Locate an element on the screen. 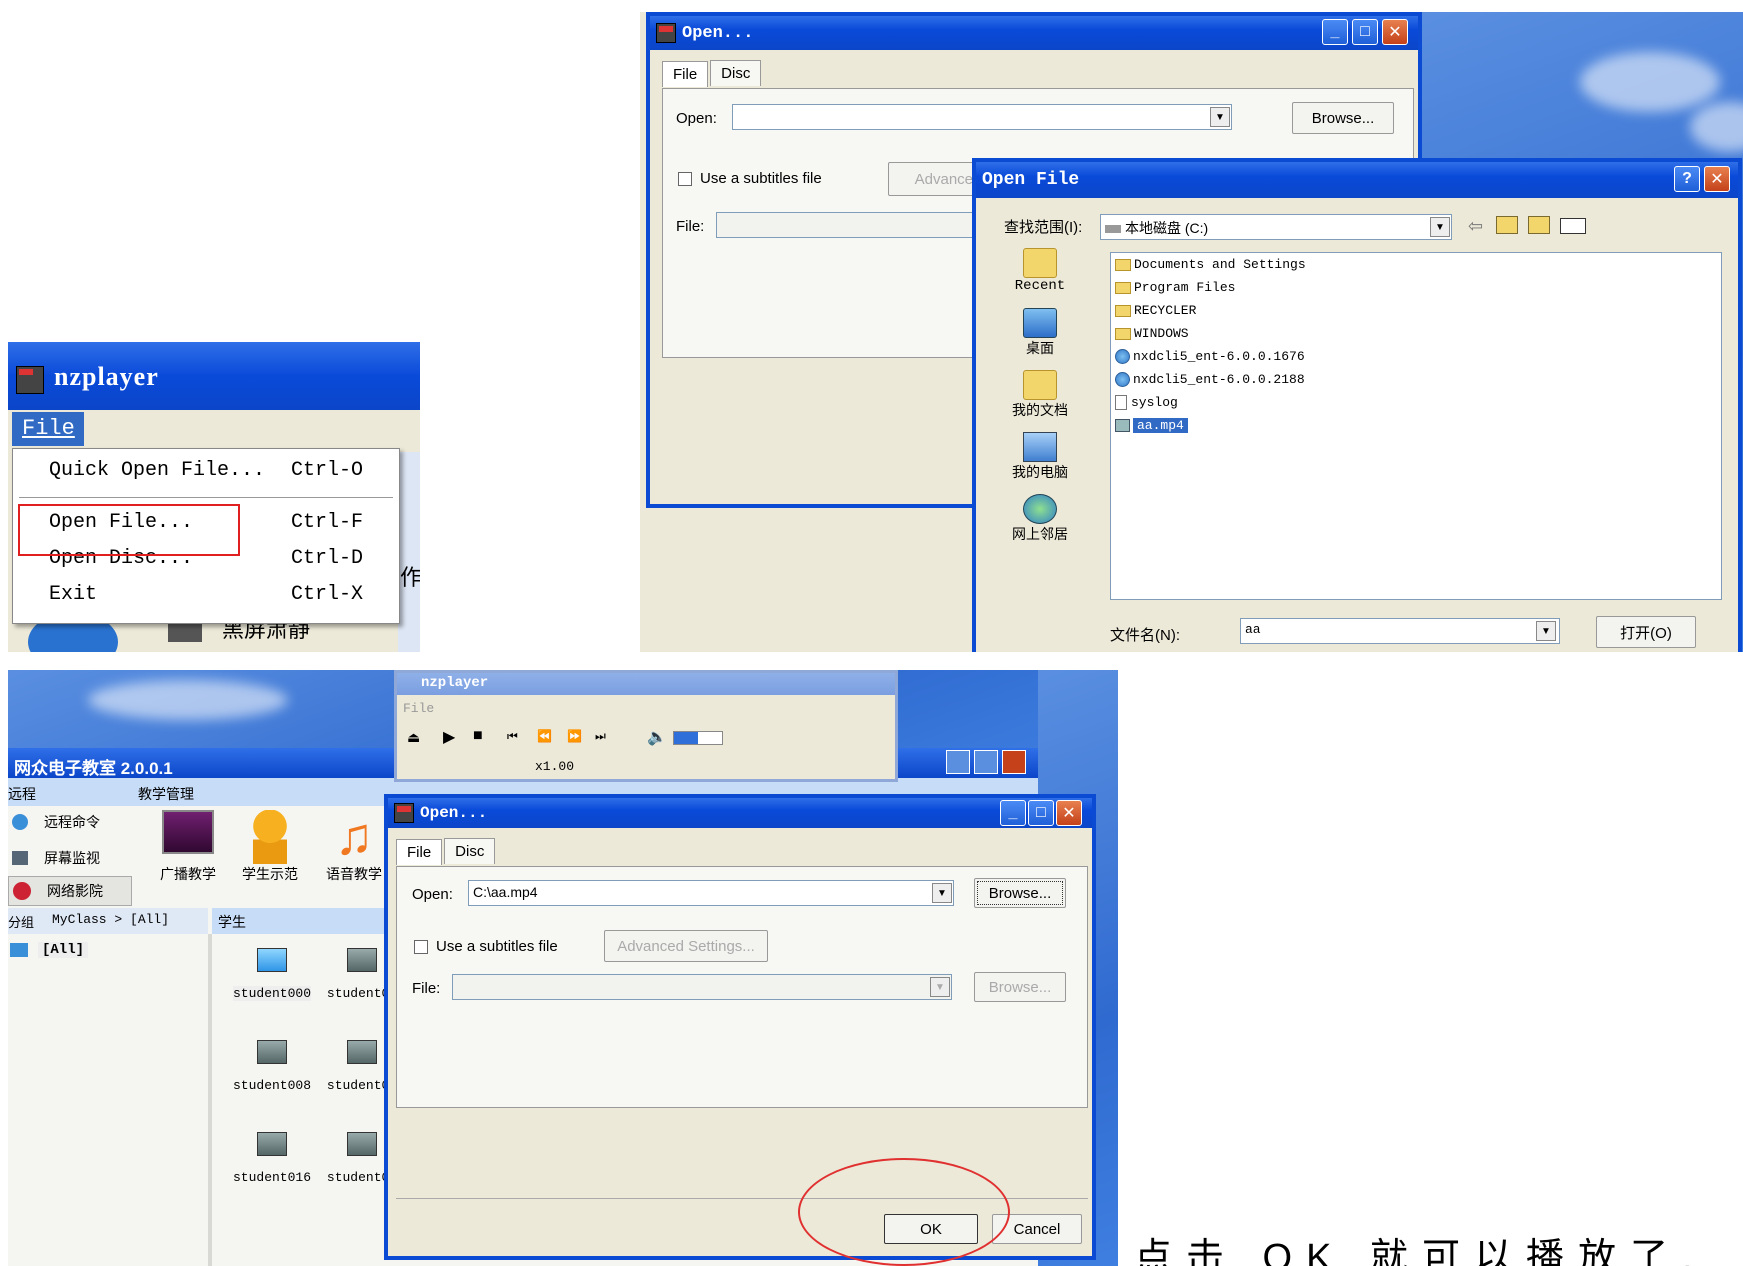 The height and width of the screenshot is (1266, 1743). next-icon: ⏭ is located at coordinates (600, 736).